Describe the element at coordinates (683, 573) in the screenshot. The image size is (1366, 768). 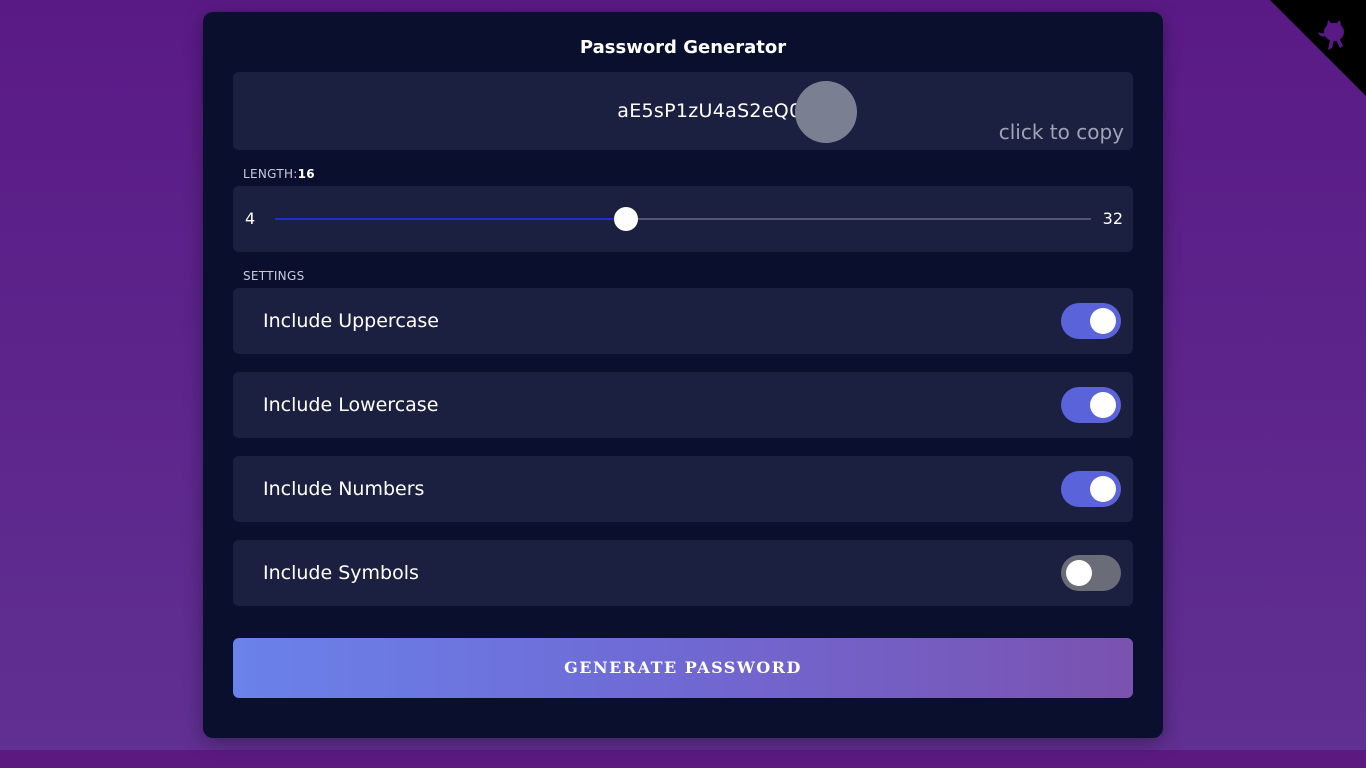
I see `setting-row-symbols: Include Symbols` at that location.